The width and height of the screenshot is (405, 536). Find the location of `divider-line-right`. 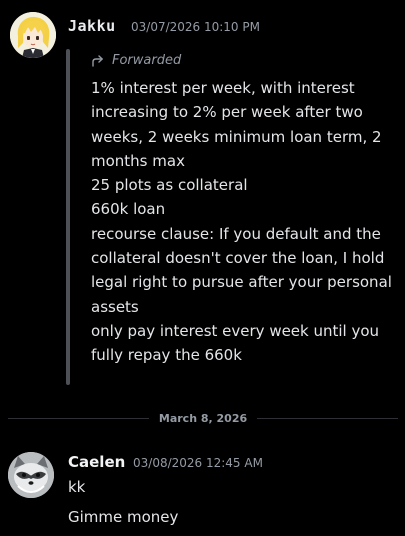

divider-line-right is located at coordinates (328, 418).